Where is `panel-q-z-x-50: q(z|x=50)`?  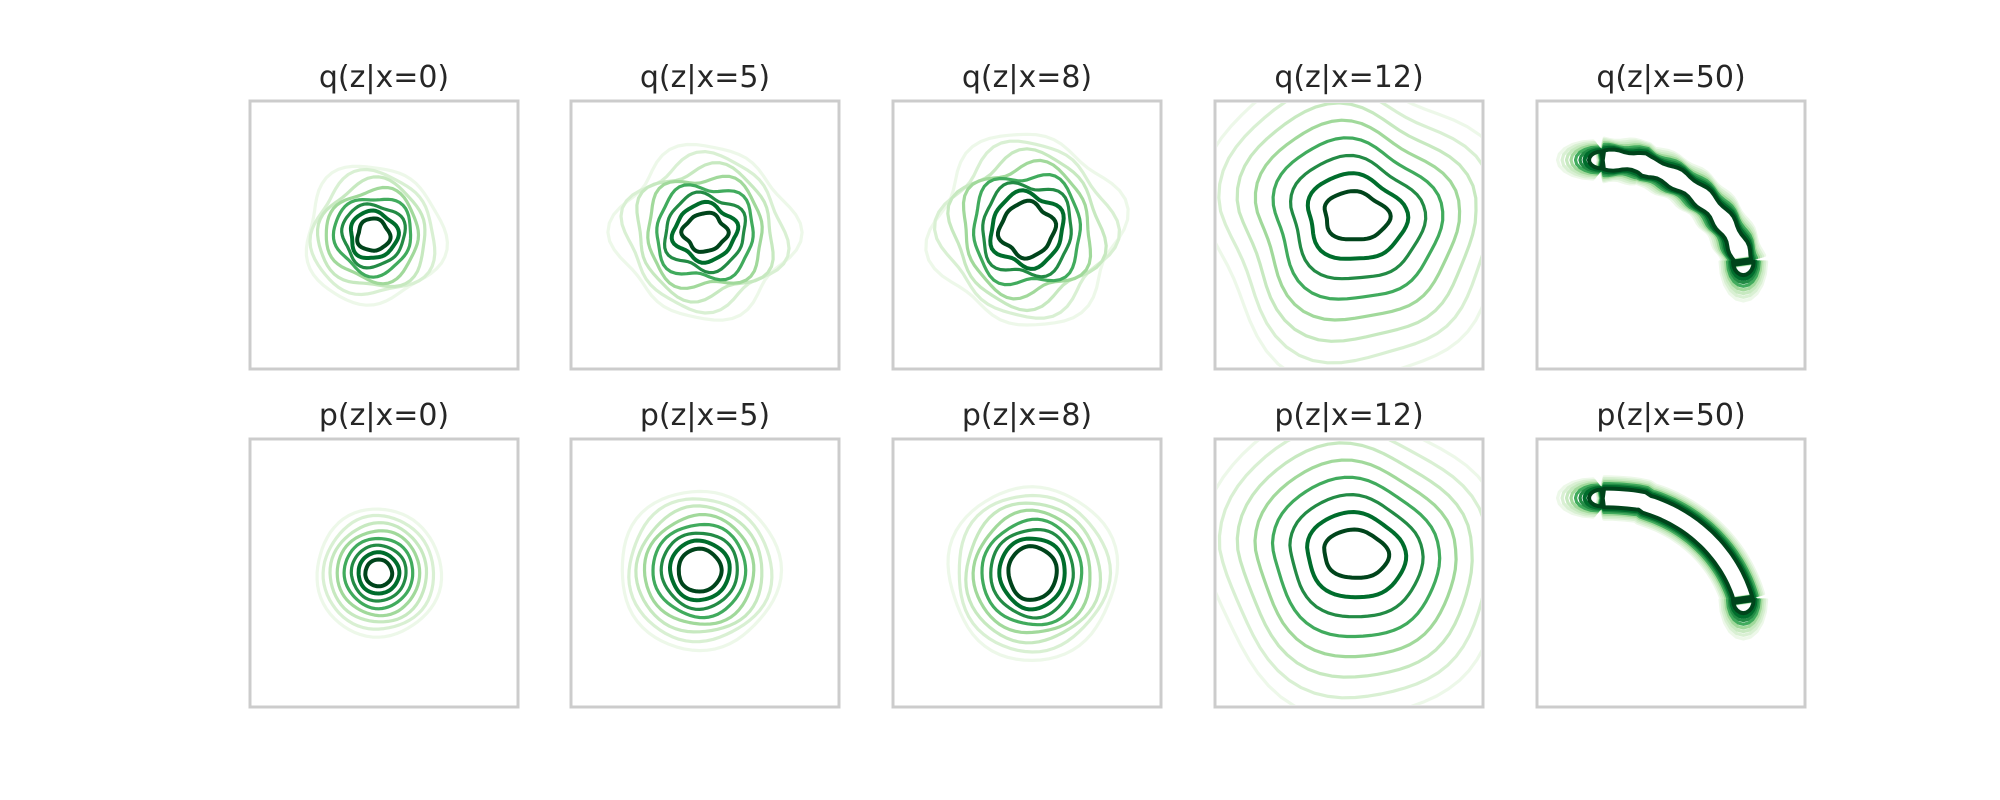
panel-q-z-x-50: q(z|x=50) is located at coordinates (1671, 215).